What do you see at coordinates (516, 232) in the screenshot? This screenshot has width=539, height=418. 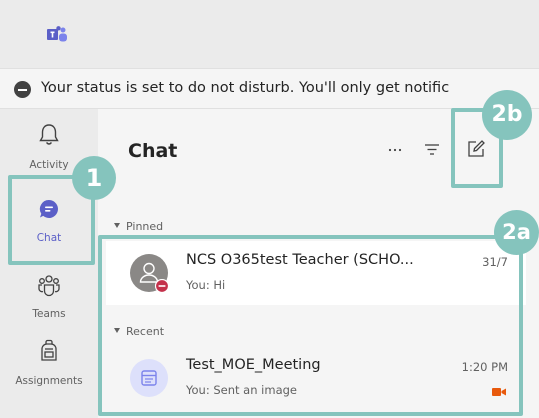 I see `callout-badge-2a: 2a` at bounding box center [516, 232].